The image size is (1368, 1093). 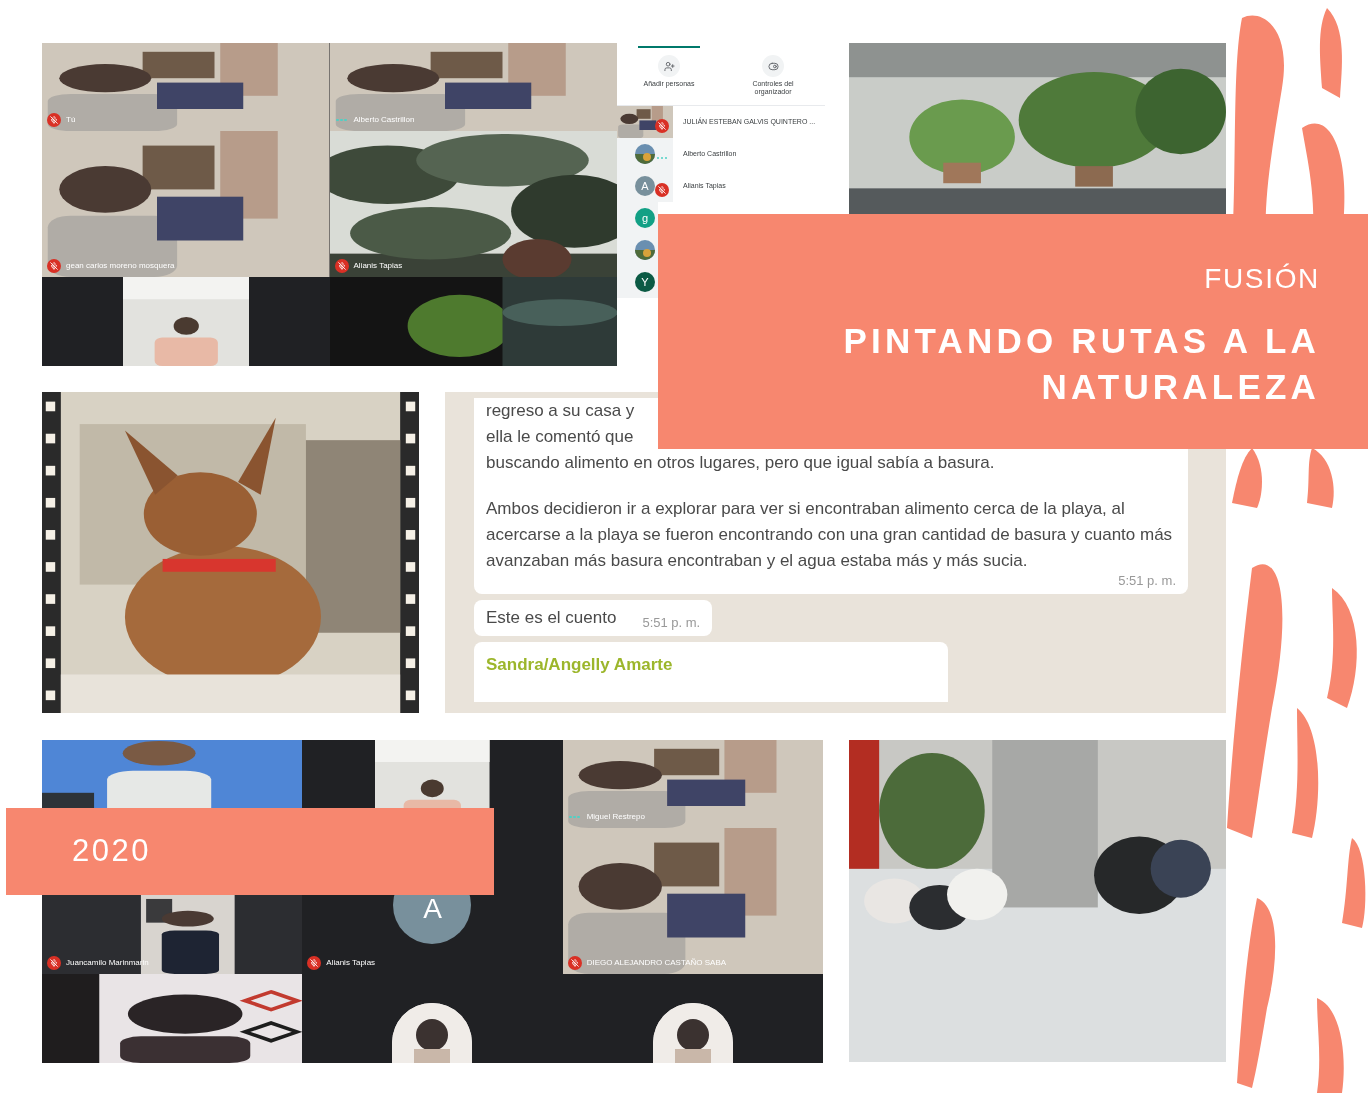 I want to click on toggle-icon, so click(x=773, y=66).